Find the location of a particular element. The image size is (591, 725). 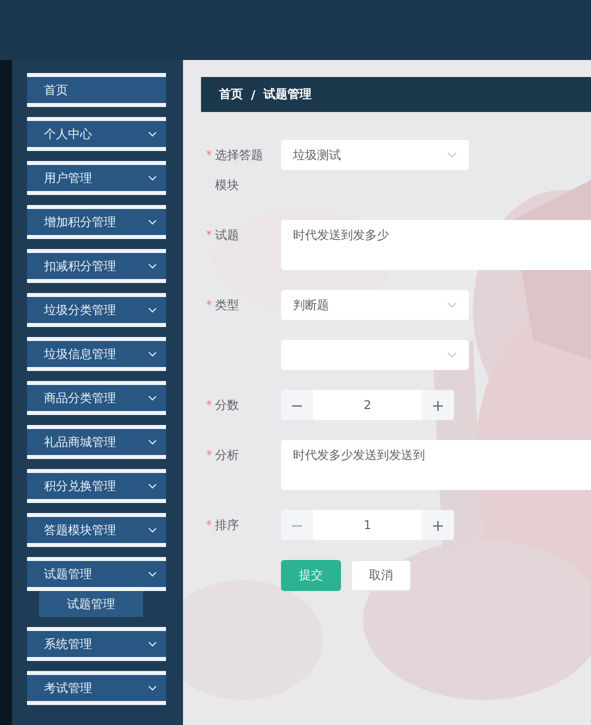

menu-item: 答题模块管理 is located at coordinates (96, 530).